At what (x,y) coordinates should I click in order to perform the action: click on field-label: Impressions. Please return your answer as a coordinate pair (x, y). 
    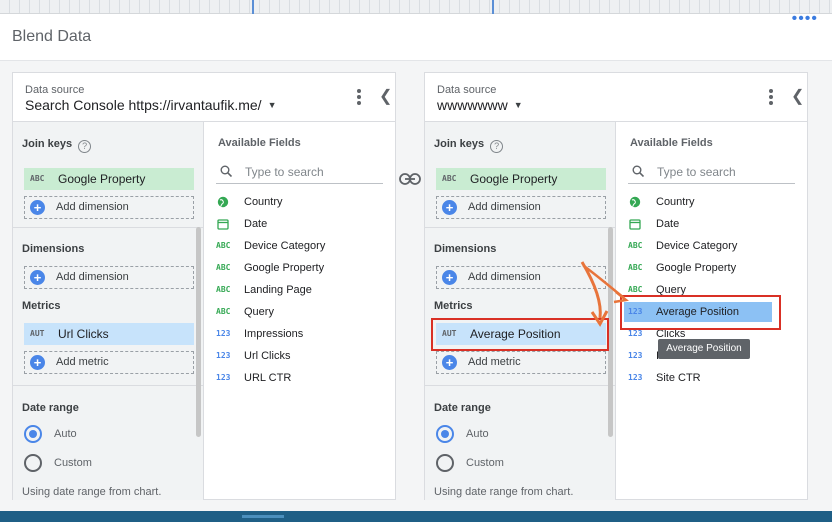
    Looking at the image, I should click on (274, 334).